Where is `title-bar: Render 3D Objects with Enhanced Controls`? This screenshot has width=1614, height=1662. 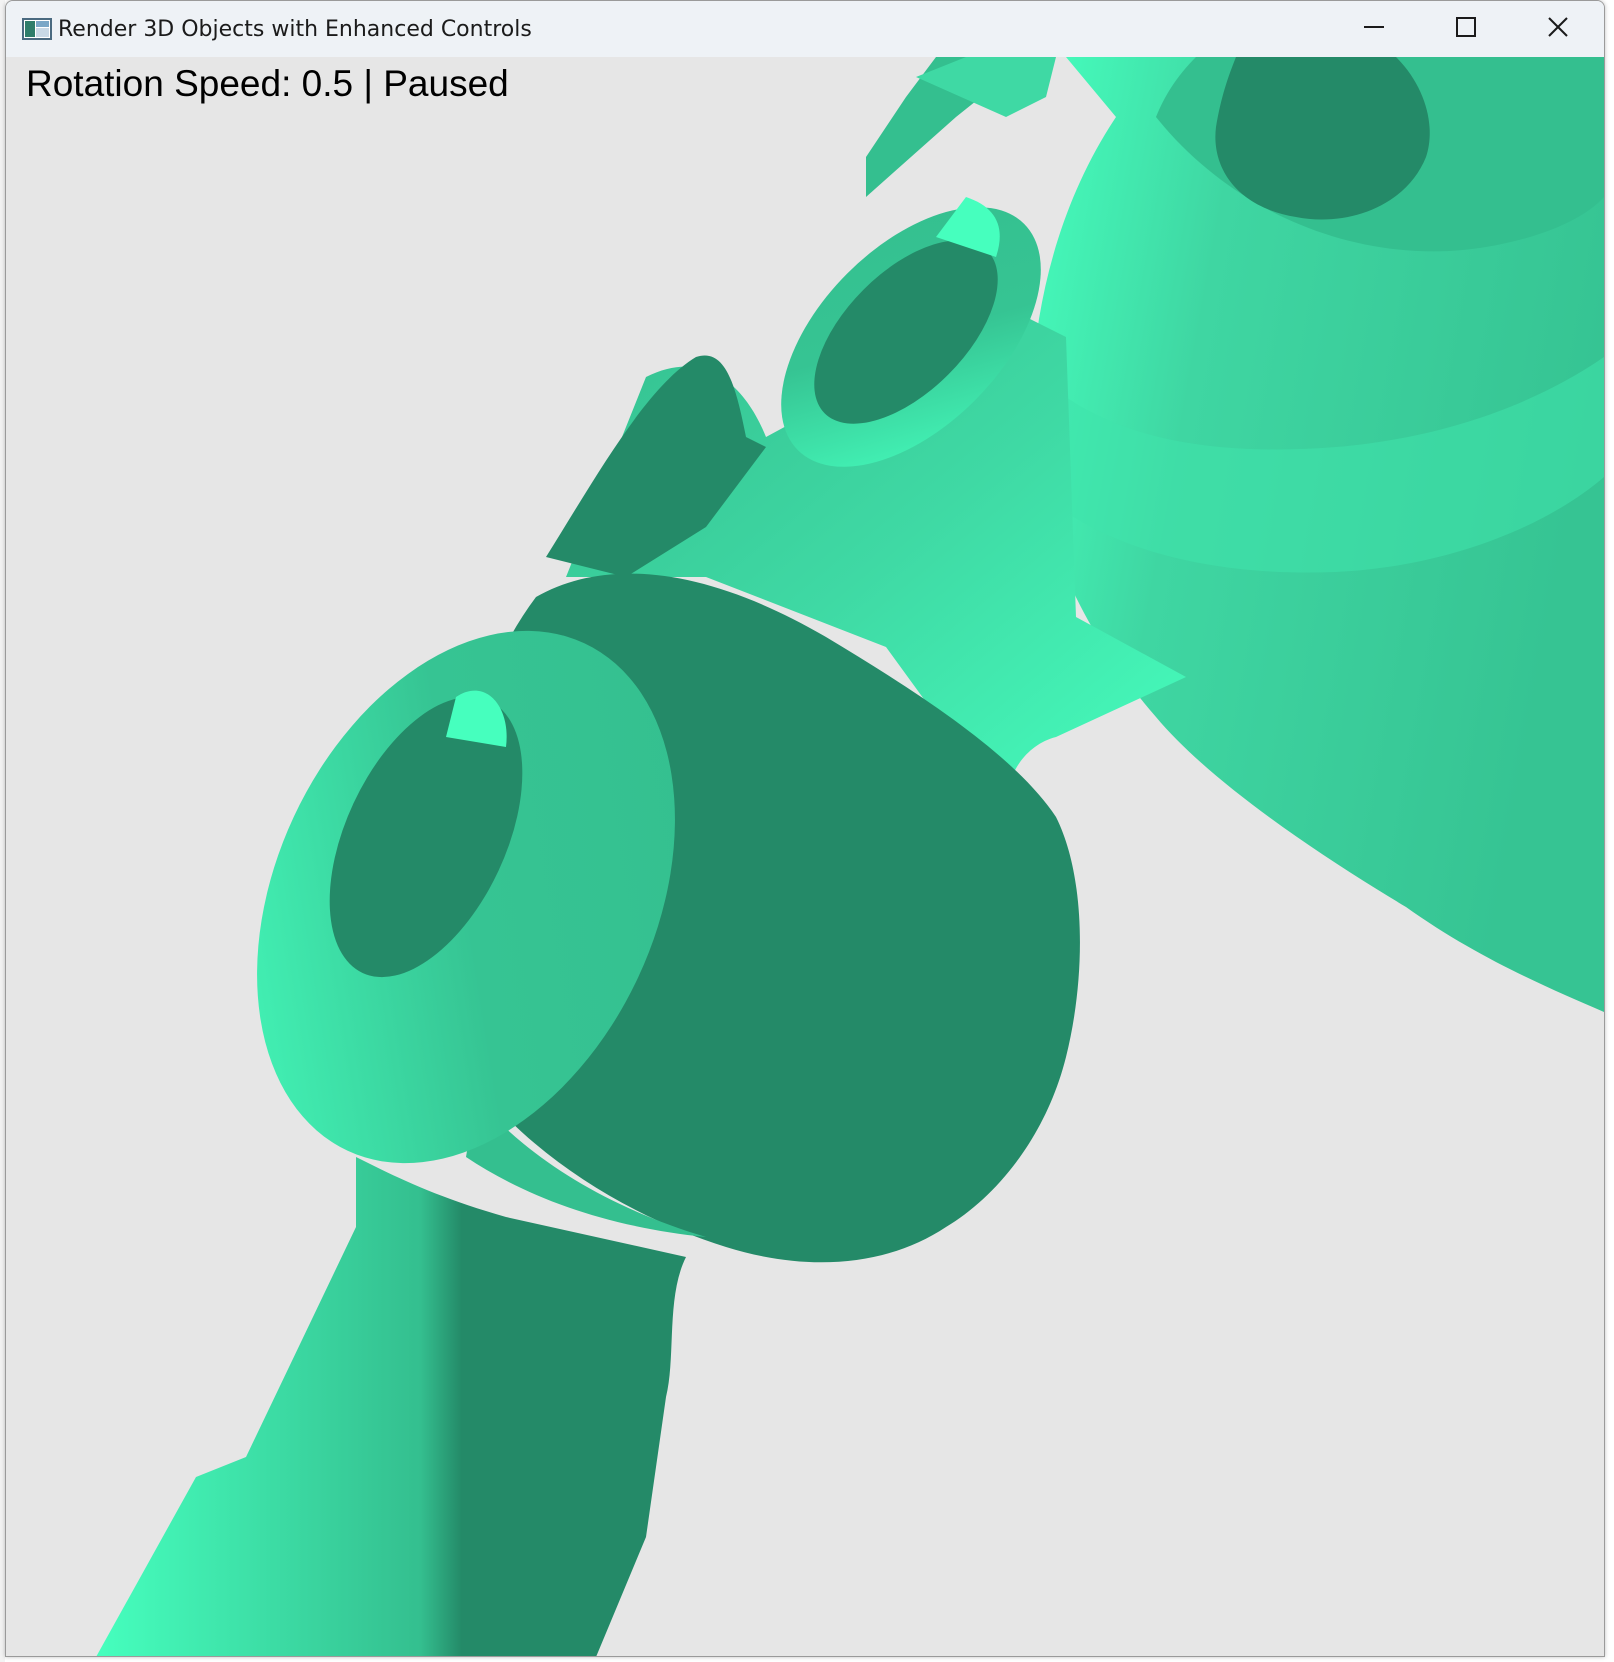 title-bar: Render 3D Objects with Enhanced Controls is located at coordinates (805, 29).